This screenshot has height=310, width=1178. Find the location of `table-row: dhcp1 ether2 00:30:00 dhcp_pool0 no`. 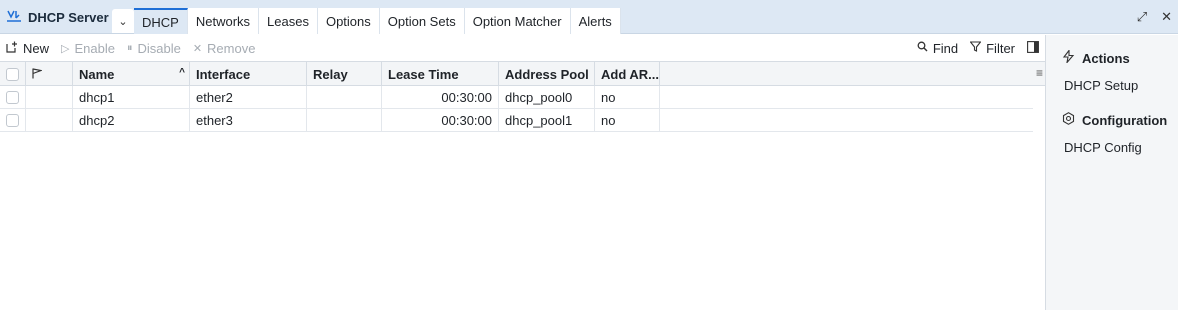

table-row: dhcp1 ether2 00:30:00 dhcp_pool0 no is located at coordinates (516, 97).